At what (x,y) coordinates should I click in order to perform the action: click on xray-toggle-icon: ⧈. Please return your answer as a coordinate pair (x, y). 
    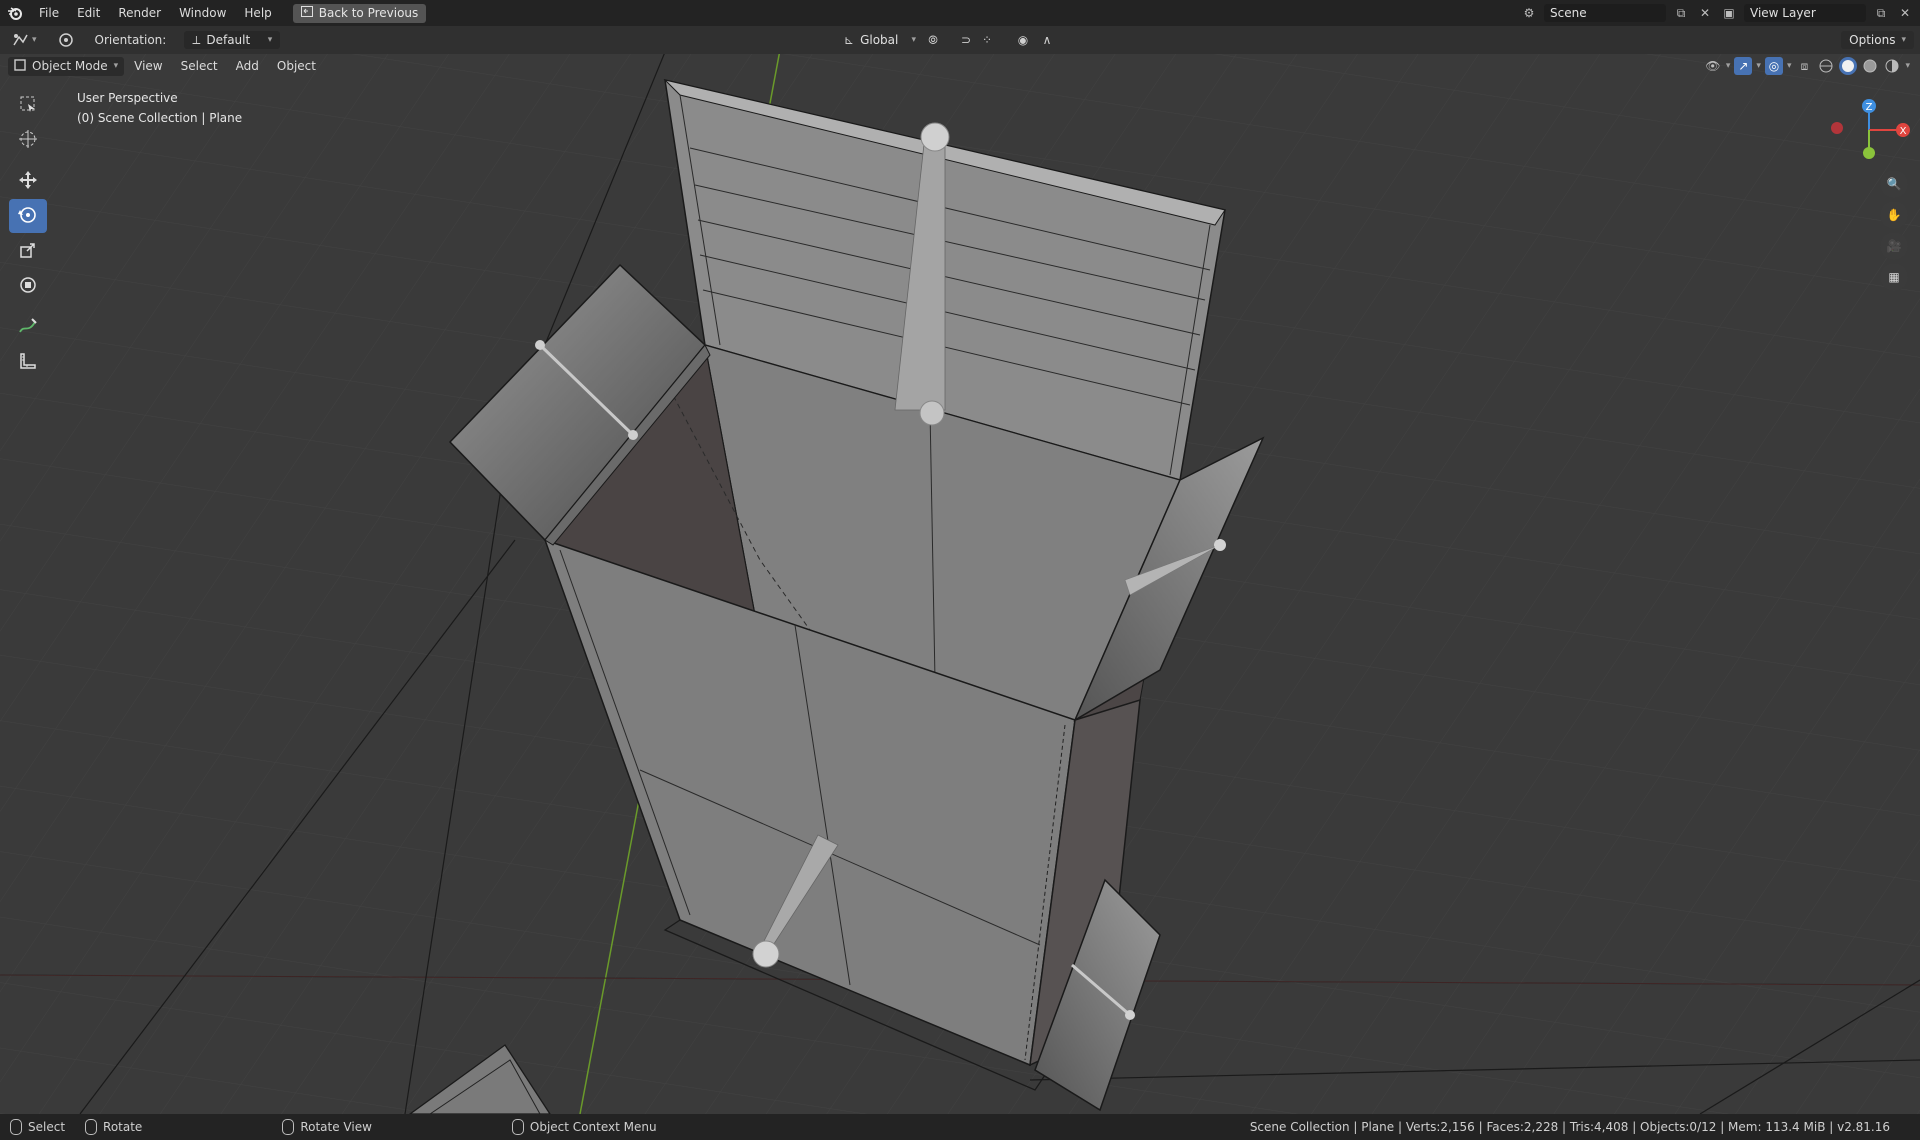
    Looking at the image, I should click on (1804, 66).